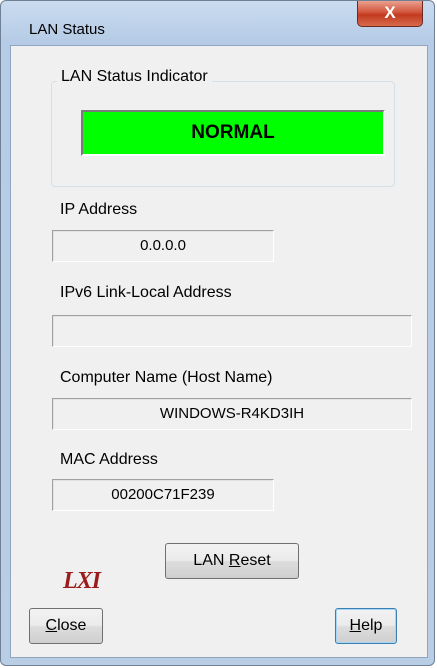 This screenshot has height=668, width=437. What do you see at coordinates (211, 560) in the screenshot?
I see `lan-reset-label-prefix: LAN` at bounding box center [211, 560].